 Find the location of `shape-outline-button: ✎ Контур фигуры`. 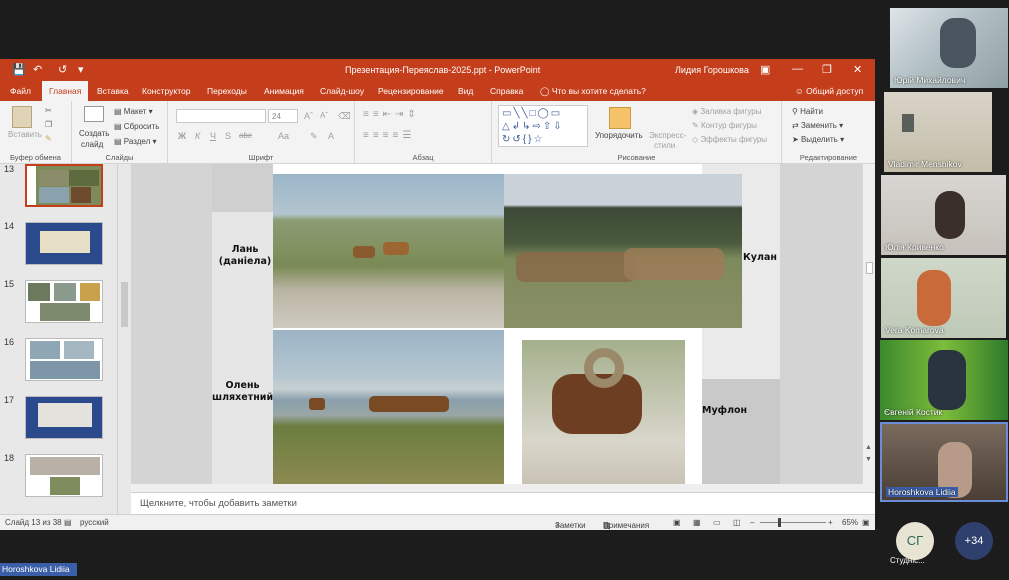

shape-outline-button: ✎ Контур фигуры is located at coordinates (724, 125).